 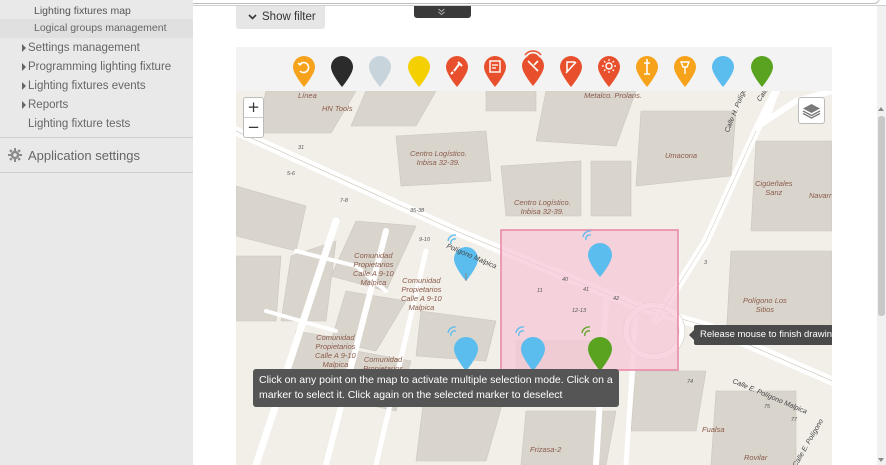 I want to click on scroll-up-arrow-icon, so click(x=881, y=109).